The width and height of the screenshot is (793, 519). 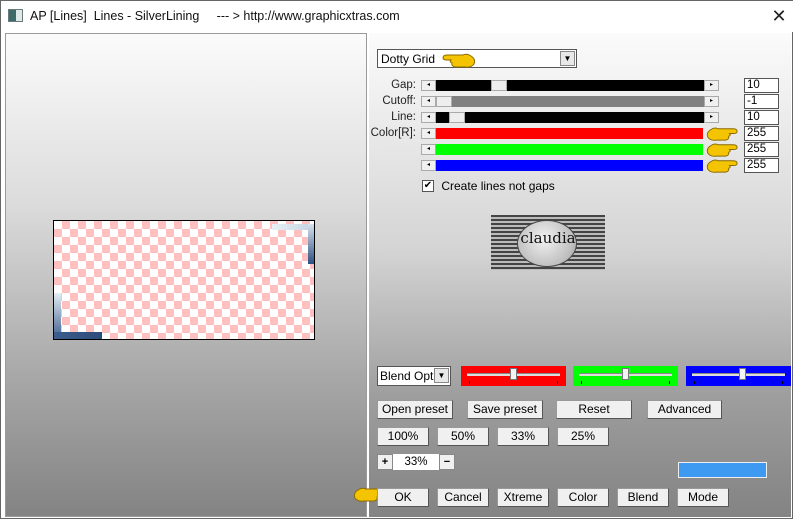 I want to click on slider-track-cutoff, so click(x=570, y=101).